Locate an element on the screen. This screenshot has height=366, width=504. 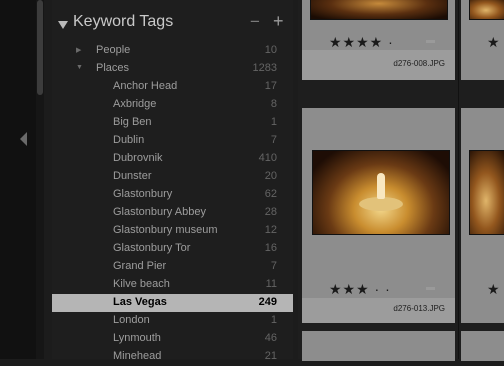
star-rating: ★★★★ · is located at coordinates (361, 42).